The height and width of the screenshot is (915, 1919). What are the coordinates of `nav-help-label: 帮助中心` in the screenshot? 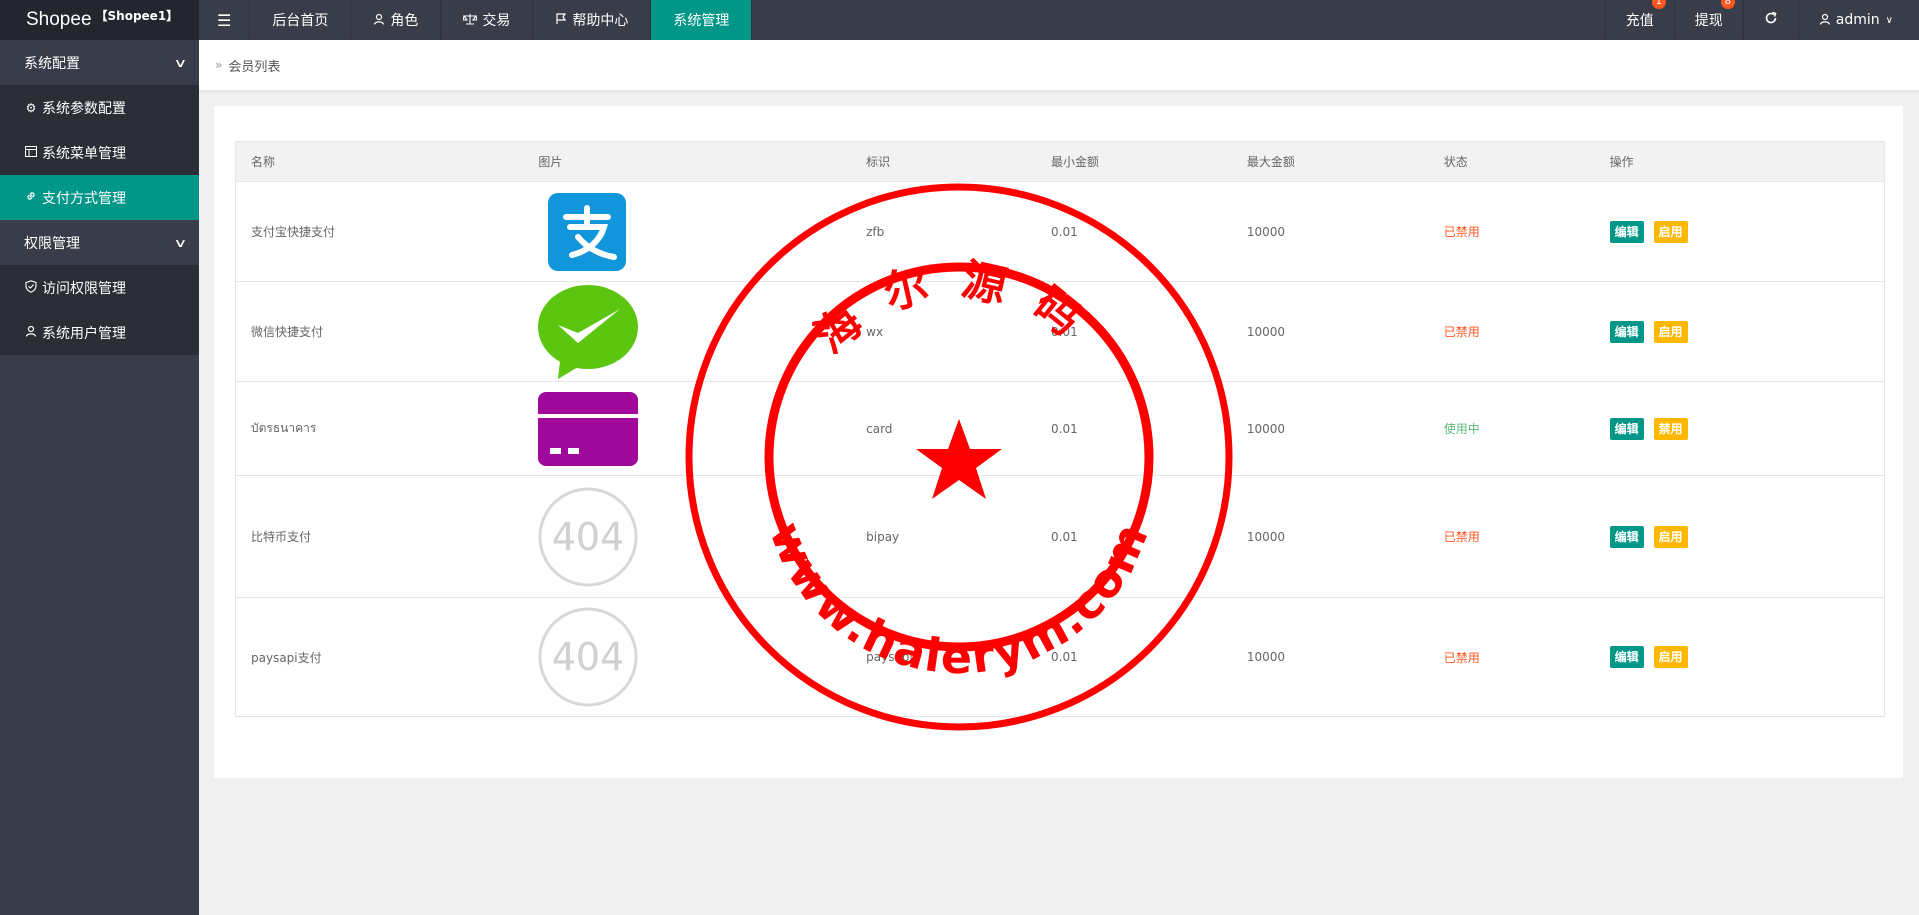 It's located at (600, 21).